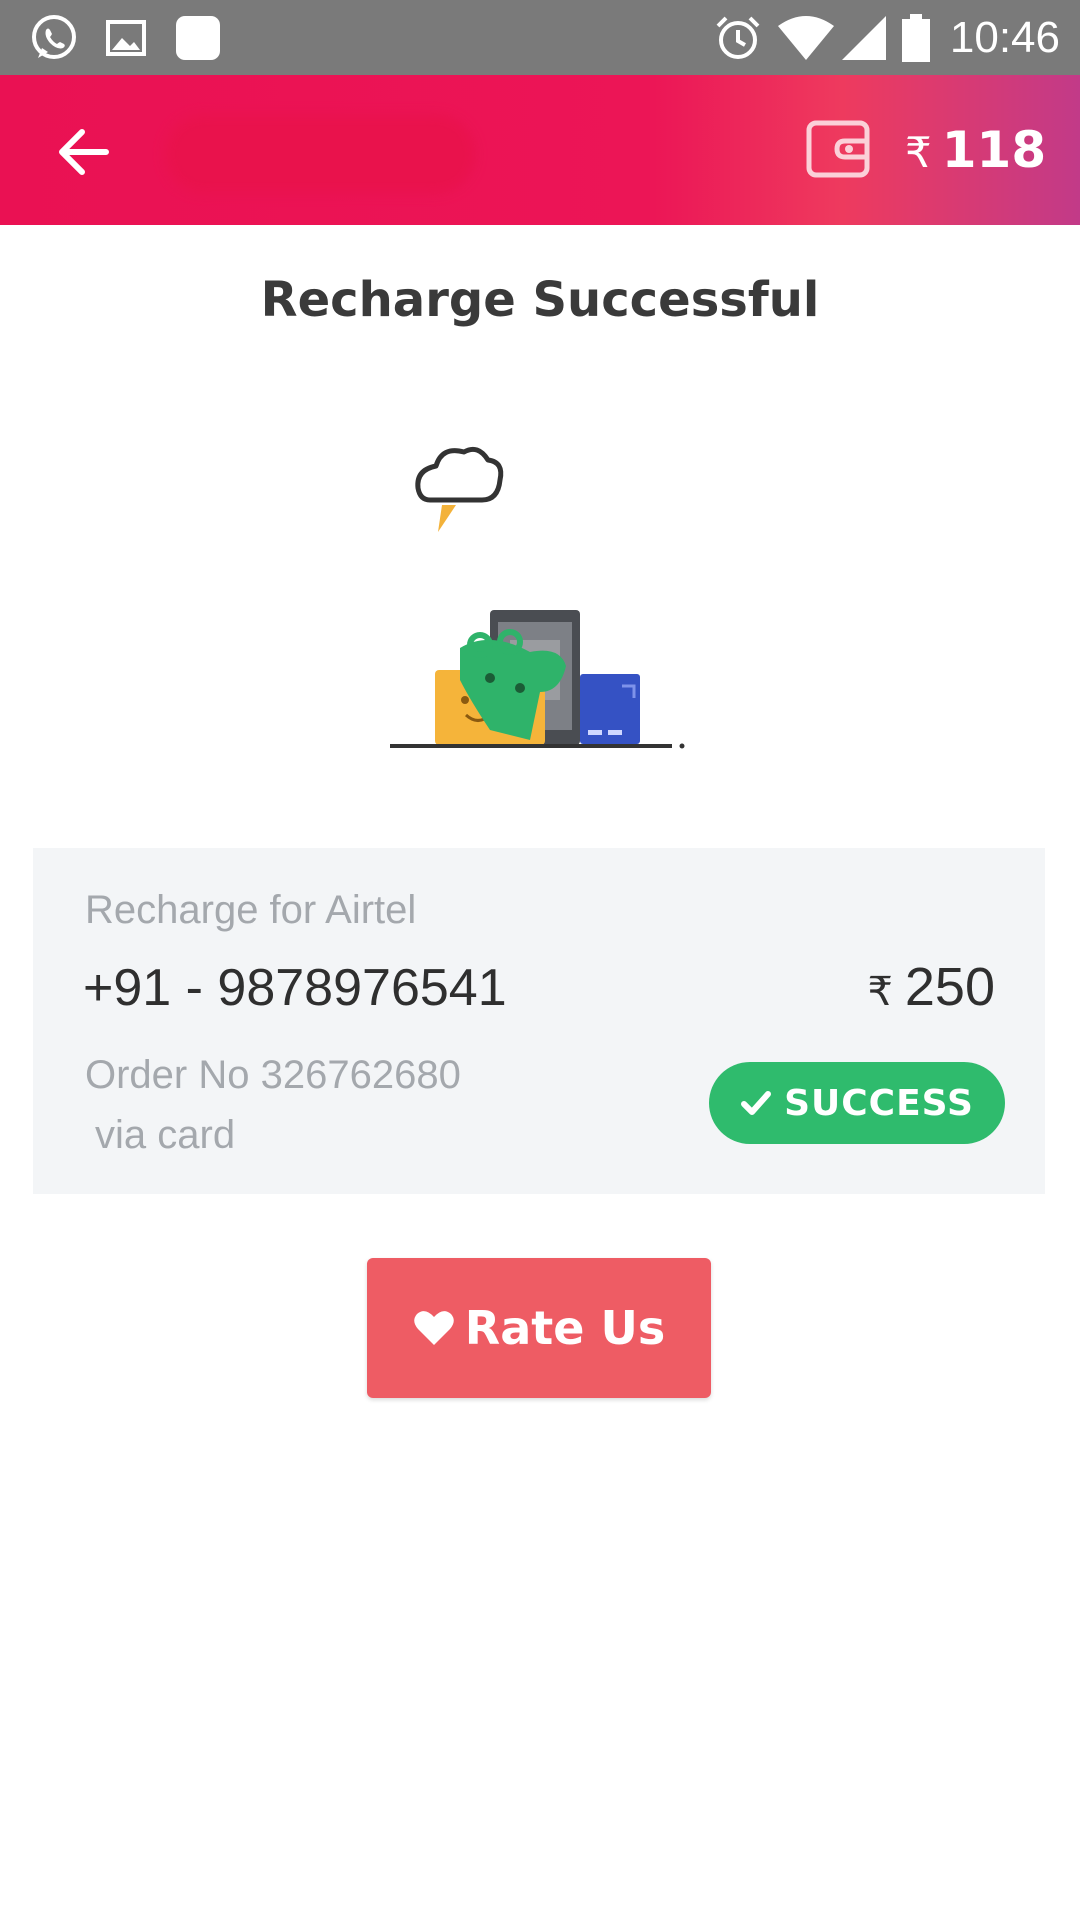  I want to click on recharge-amount: ₹250, so click(931, 987).